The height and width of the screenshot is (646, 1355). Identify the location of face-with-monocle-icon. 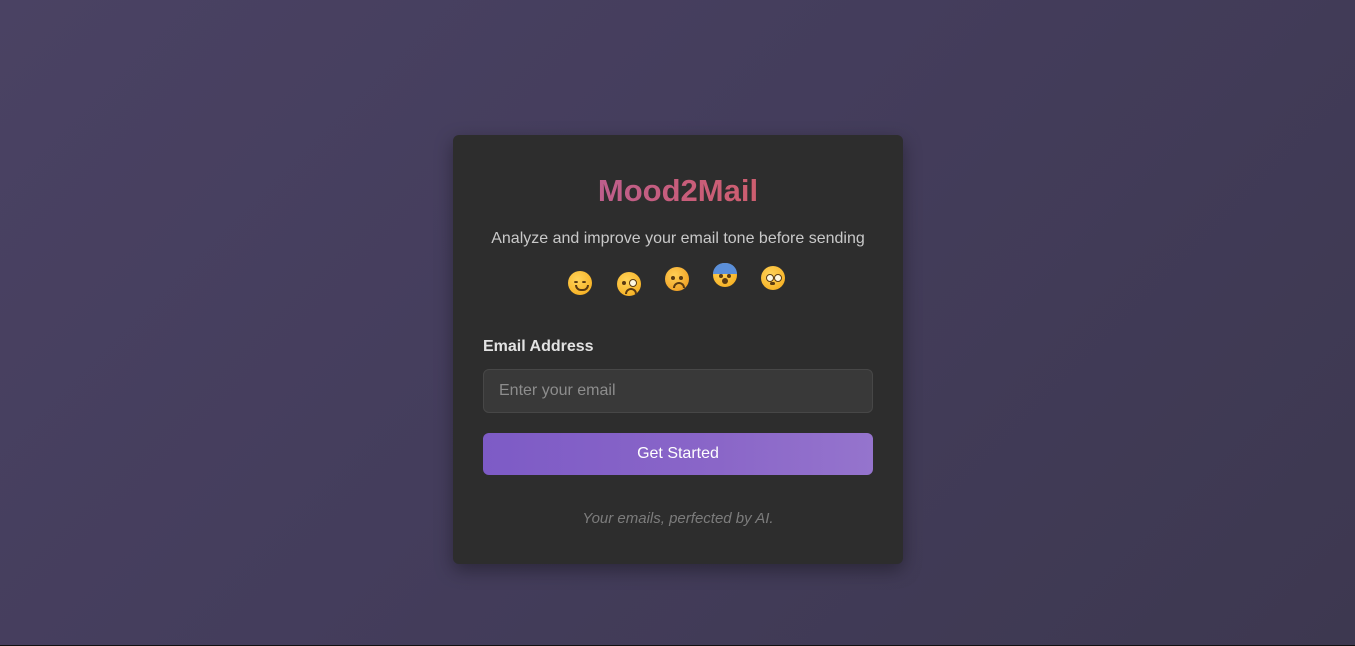
(629, 284).